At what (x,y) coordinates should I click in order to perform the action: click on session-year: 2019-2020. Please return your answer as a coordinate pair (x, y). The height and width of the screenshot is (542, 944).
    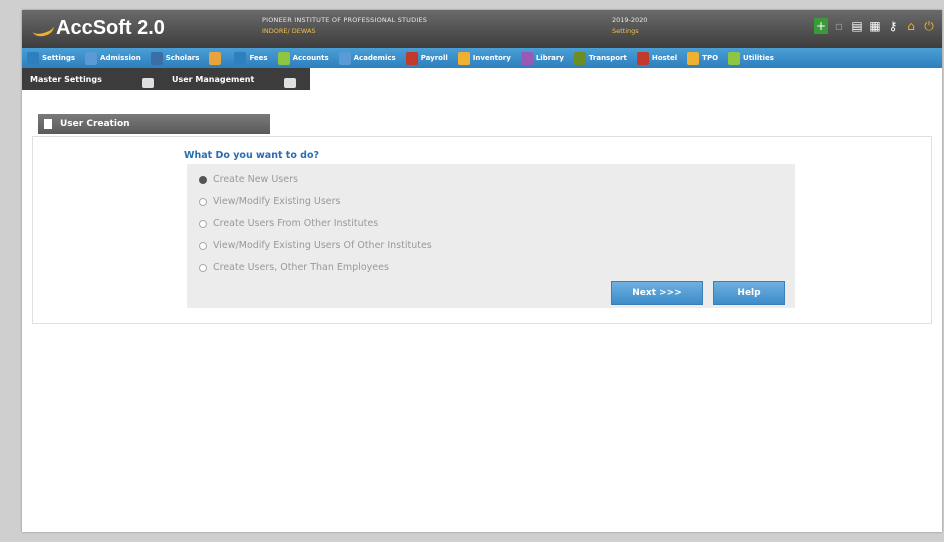
    Looking at the image, I should click on (630, 20).